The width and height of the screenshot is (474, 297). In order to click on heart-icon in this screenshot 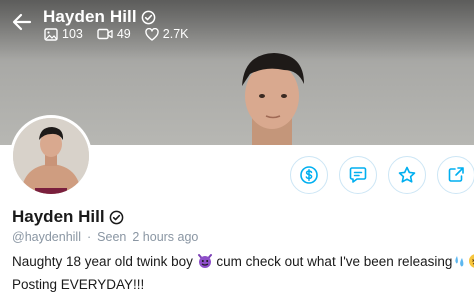, I will do `click(152, 34)`.